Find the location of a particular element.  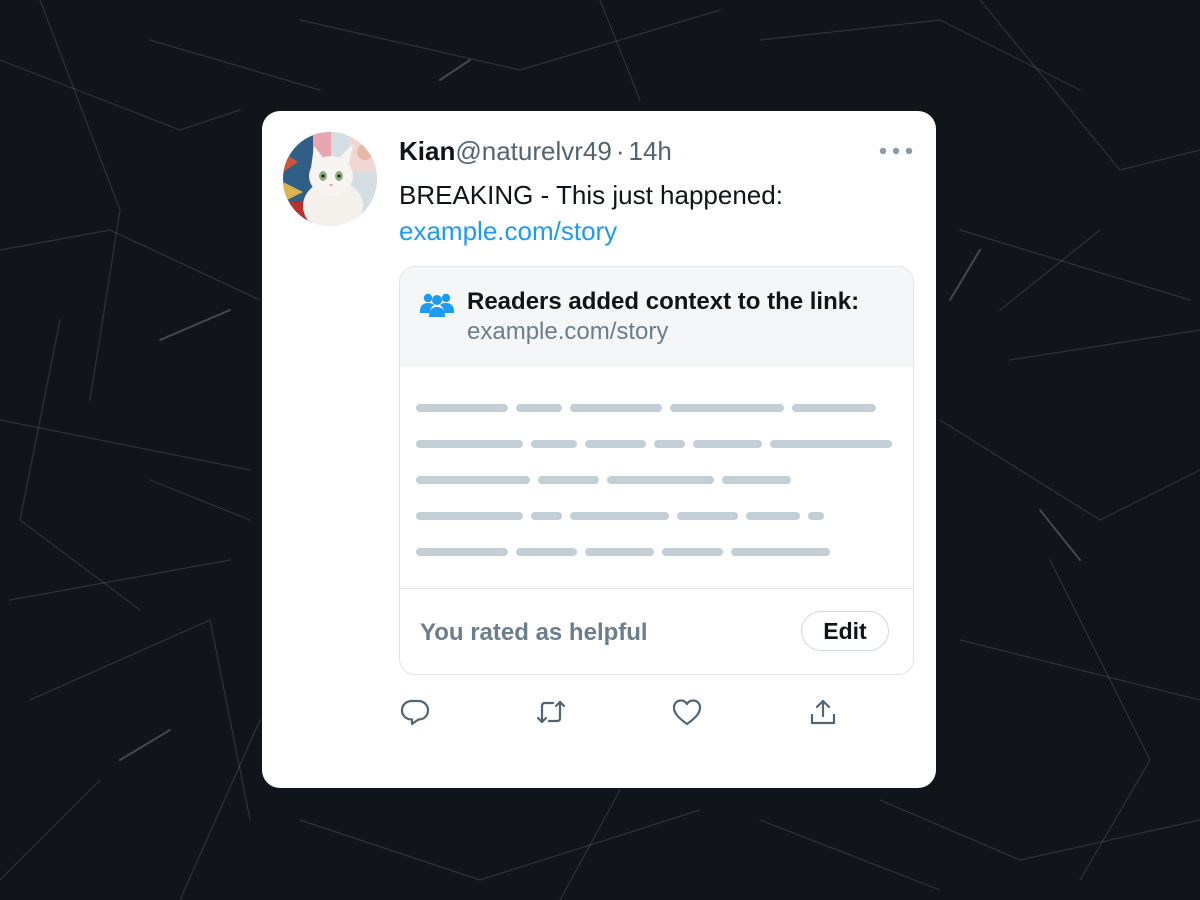

community-note-title: Readers added context to the link: is located at coordinates (663, 301).